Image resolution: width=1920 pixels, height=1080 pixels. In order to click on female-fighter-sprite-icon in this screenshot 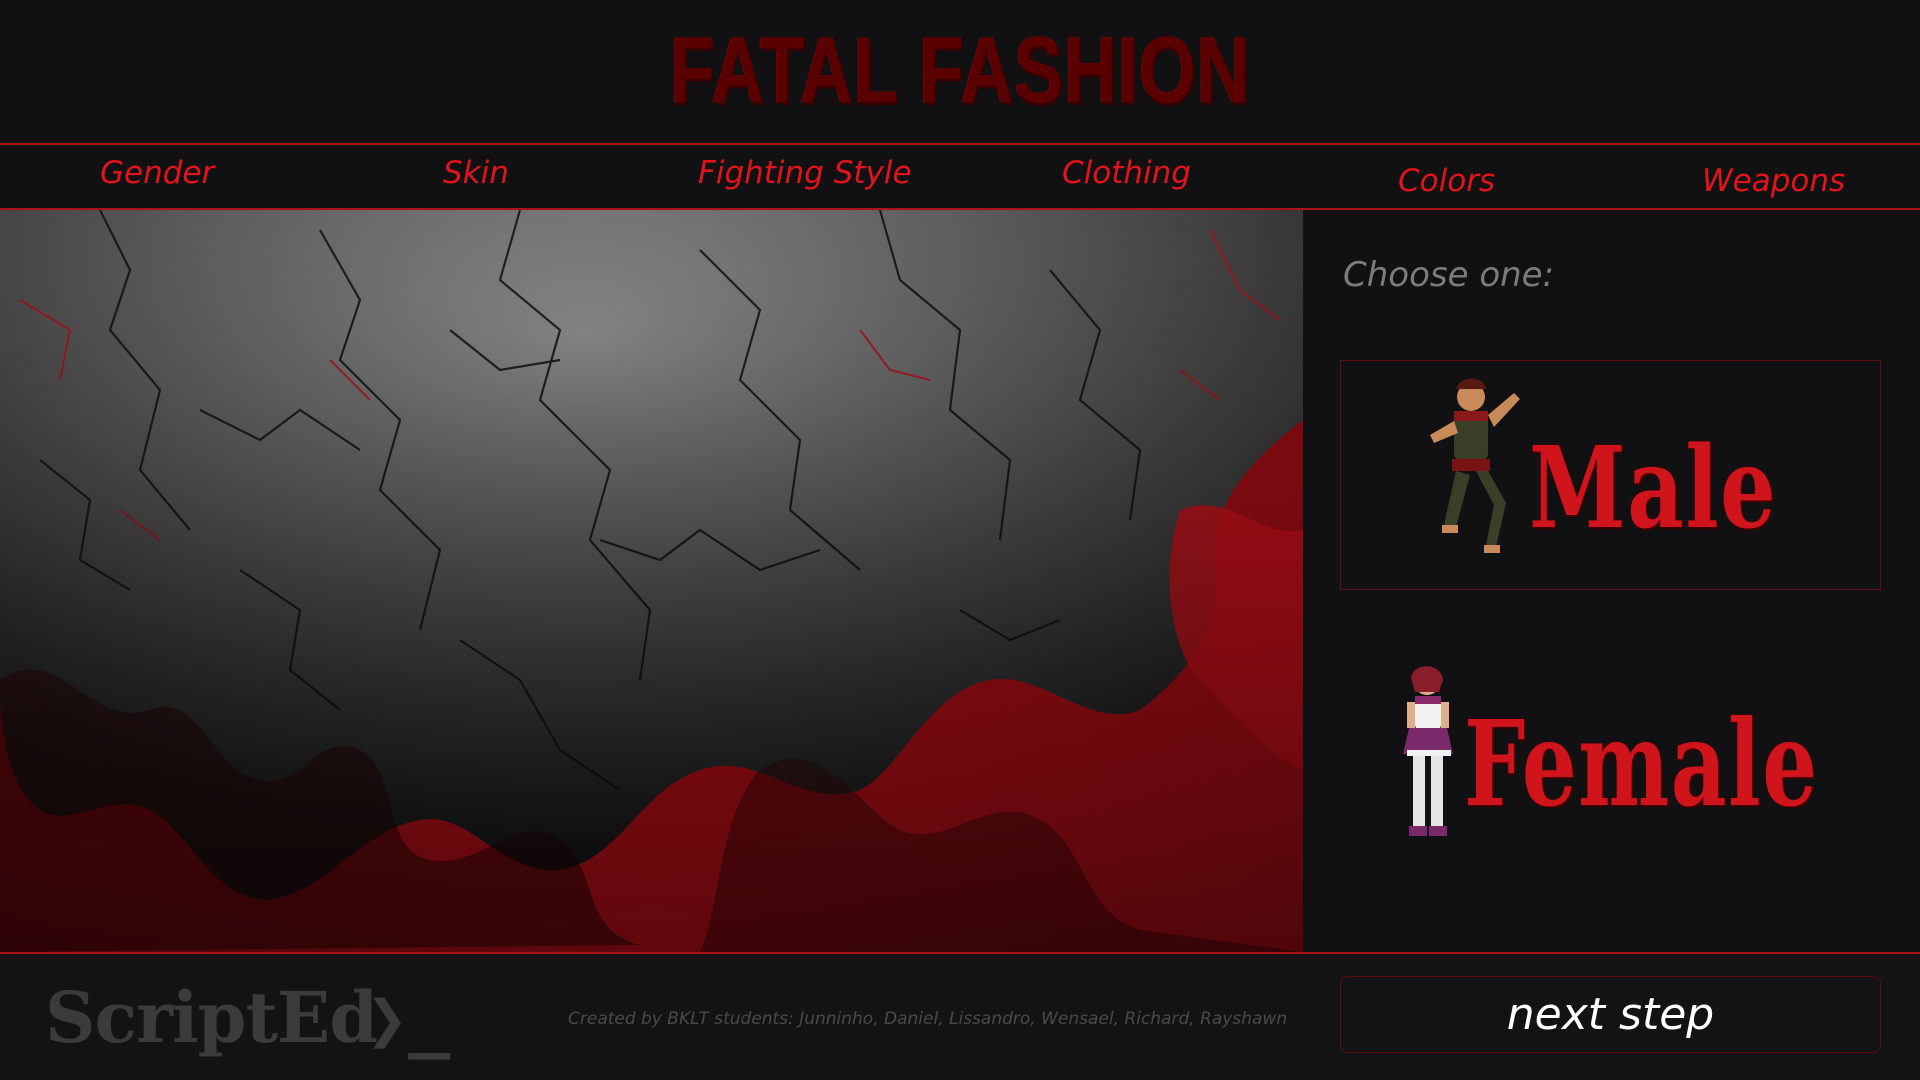, I will do `click(1428, 751)`.